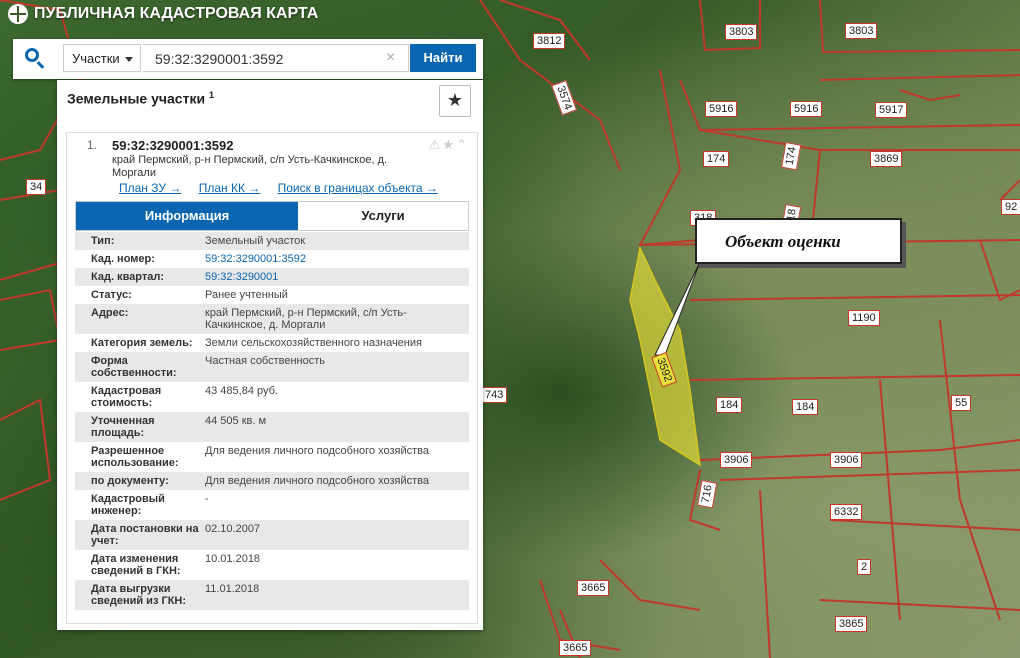  I want to click on parcel-label: 3812, so click(549, 41).